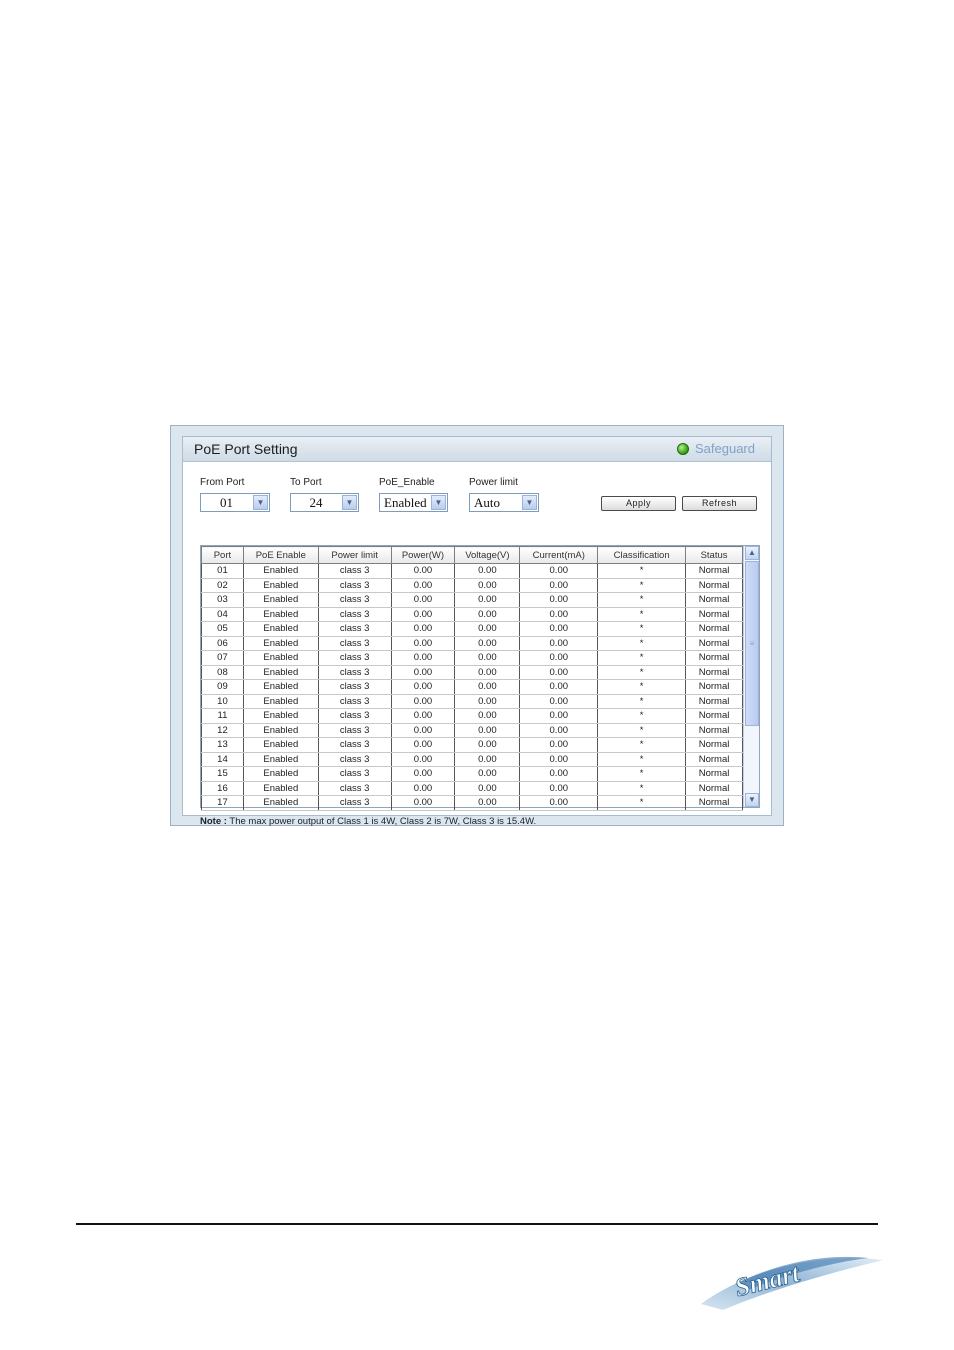  I want to click on column-header-voltage: Voltage(V), so click(487, 555).